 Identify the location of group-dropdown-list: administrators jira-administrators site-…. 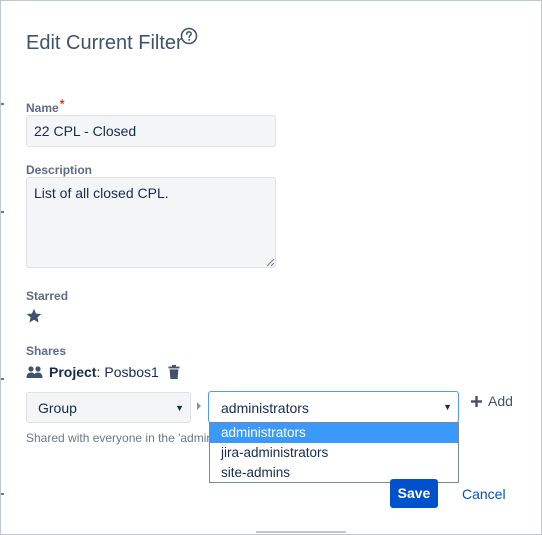
(334, 452).